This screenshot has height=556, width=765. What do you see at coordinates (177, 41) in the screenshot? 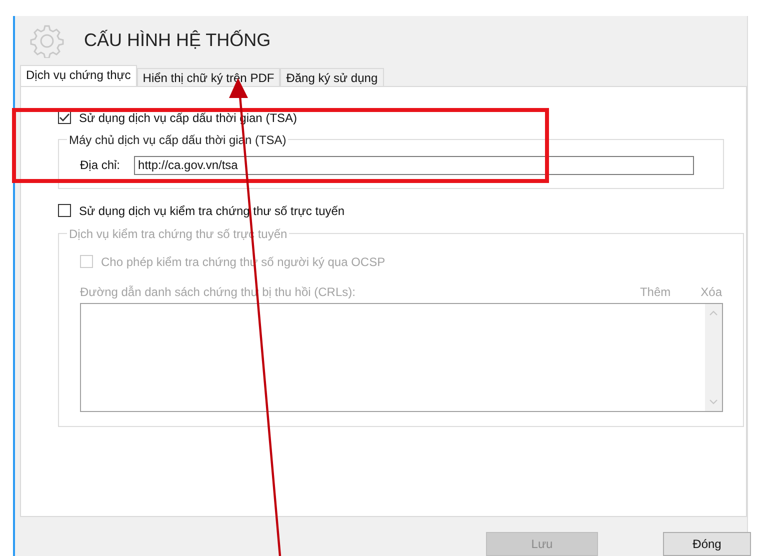
I see `window-title: CẤU HÌNH HỆ THỐNG` at bounding box center [177, 41].